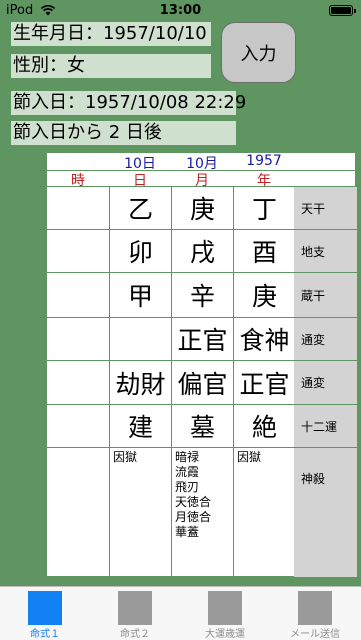  I want to click on tab-meishiki-2: 命式２, so click(135, 613).